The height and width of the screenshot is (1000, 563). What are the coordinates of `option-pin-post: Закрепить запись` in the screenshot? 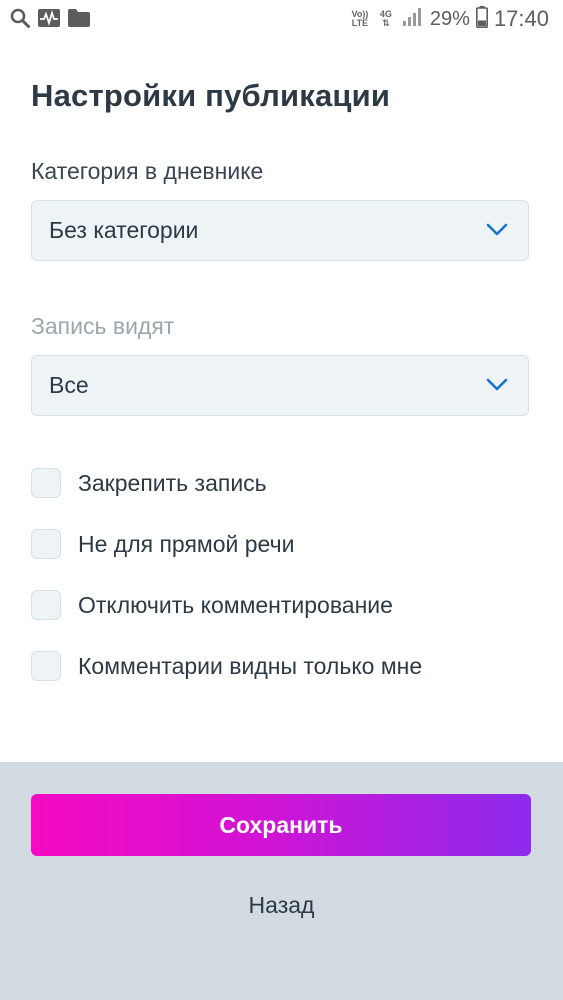 It's located at (149, 483).